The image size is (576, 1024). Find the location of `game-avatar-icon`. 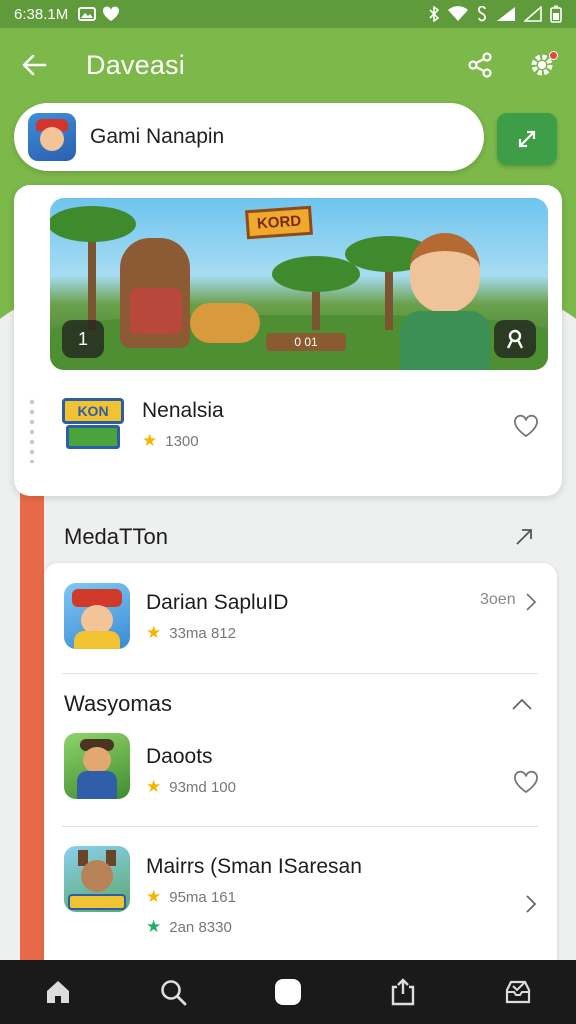

game-avatar-icon is located at coordinates (52, 137).